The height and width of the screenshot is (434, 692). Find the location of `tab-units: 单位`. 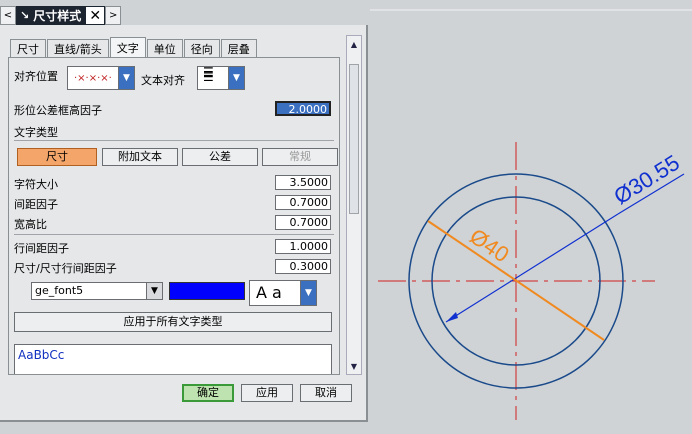

tab-units: 单位 is located at coordinates (164, 48).